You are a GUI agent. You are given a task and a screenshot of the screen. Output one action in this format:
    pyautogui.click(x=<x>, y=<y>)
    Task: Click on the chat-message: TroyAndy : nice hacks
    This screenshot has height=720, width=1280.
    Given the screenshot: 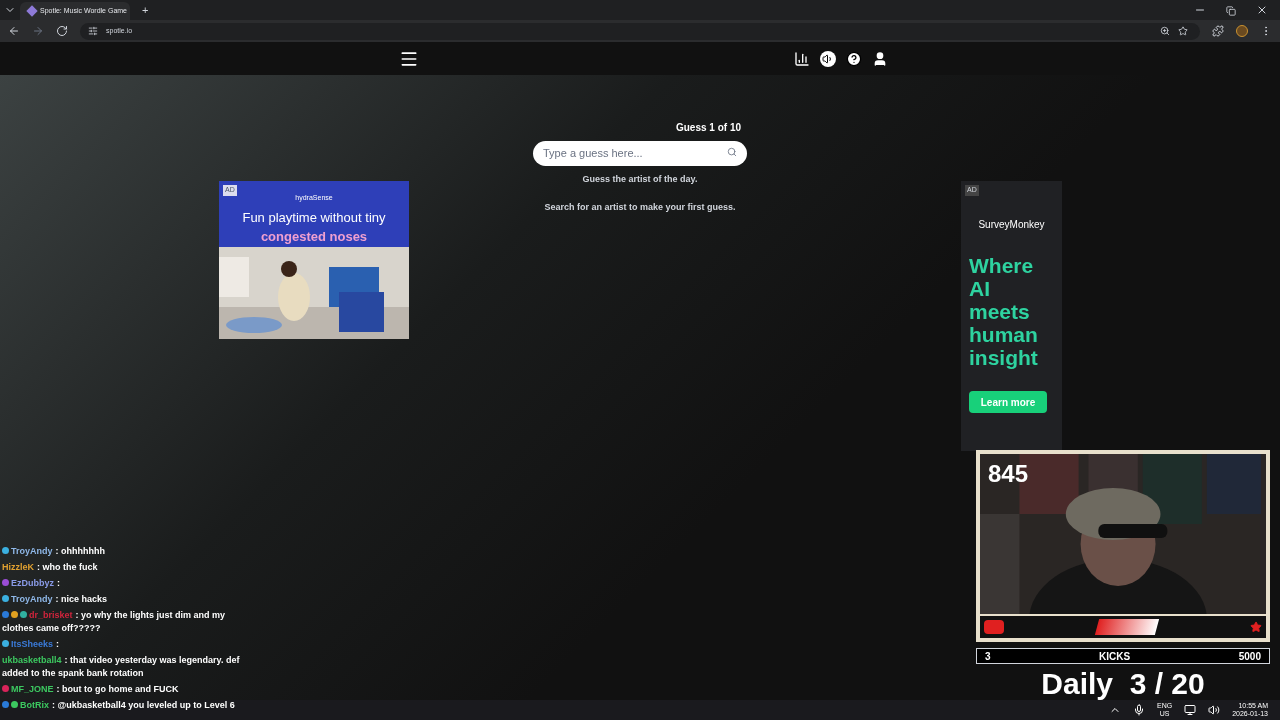 What is the action you would take?
    pyautogui.click(x=121, y=599)
    